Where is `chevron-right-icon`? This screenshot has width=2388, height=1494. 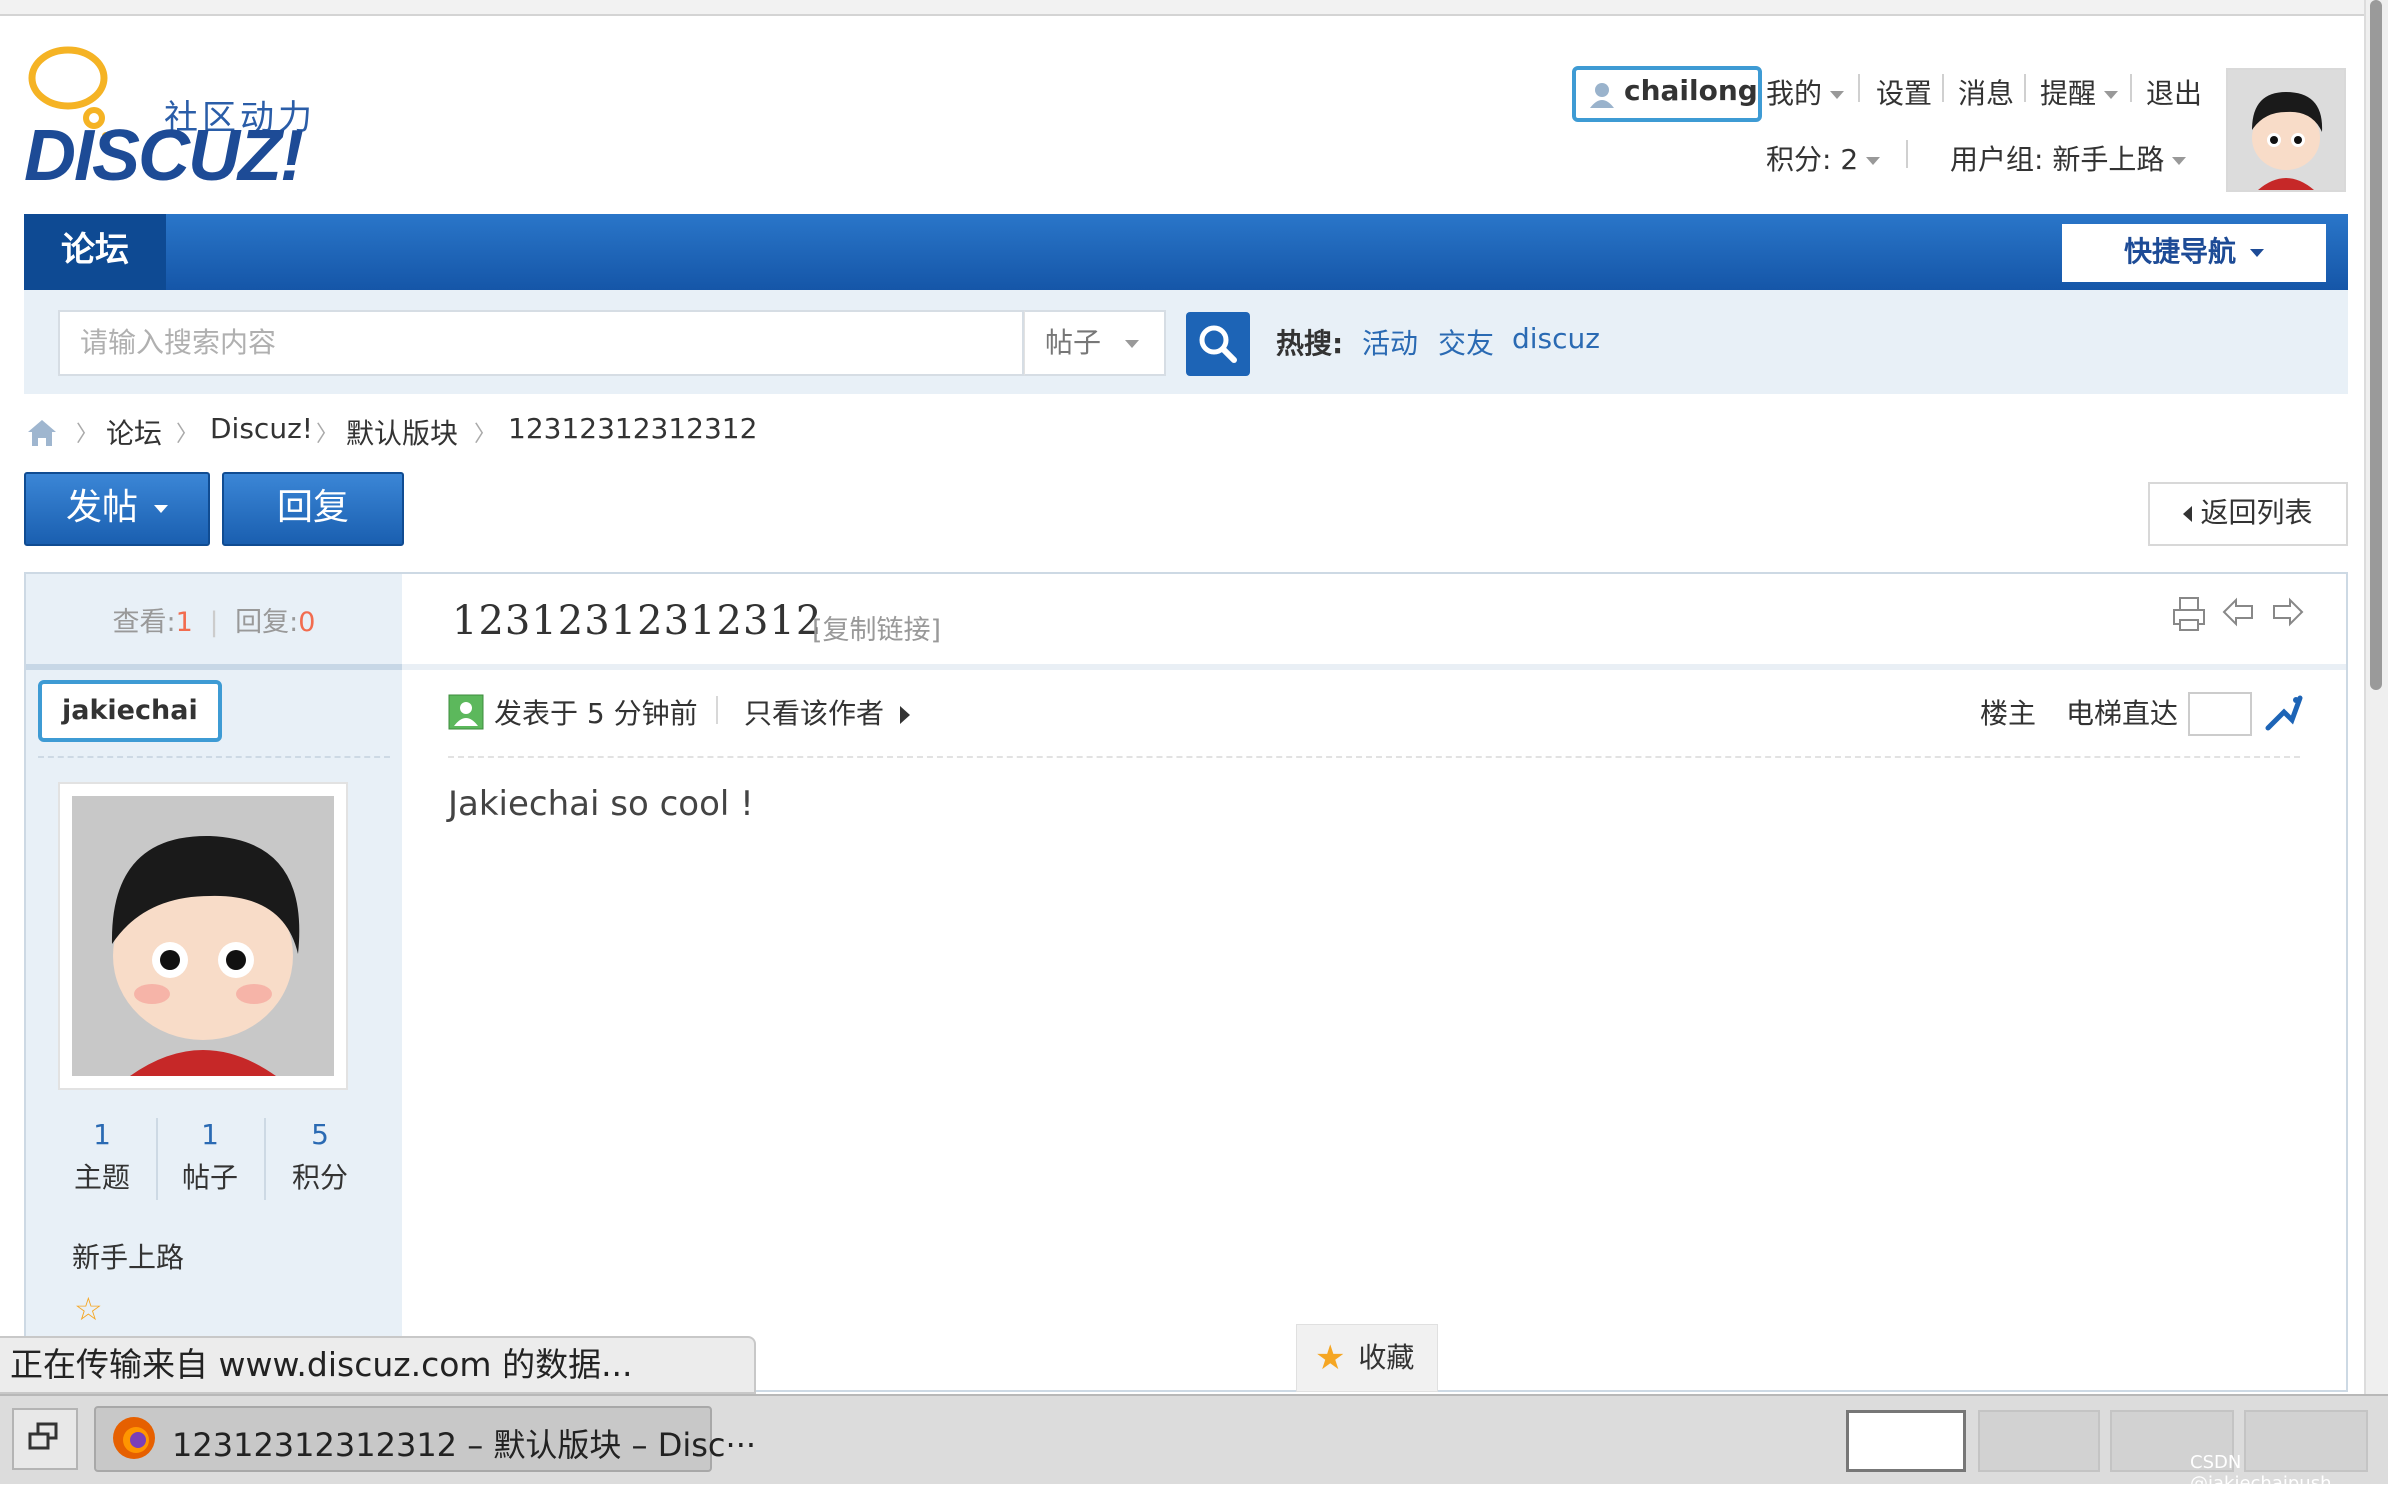 chevron-right-icon is located at coordinates (905, 715).